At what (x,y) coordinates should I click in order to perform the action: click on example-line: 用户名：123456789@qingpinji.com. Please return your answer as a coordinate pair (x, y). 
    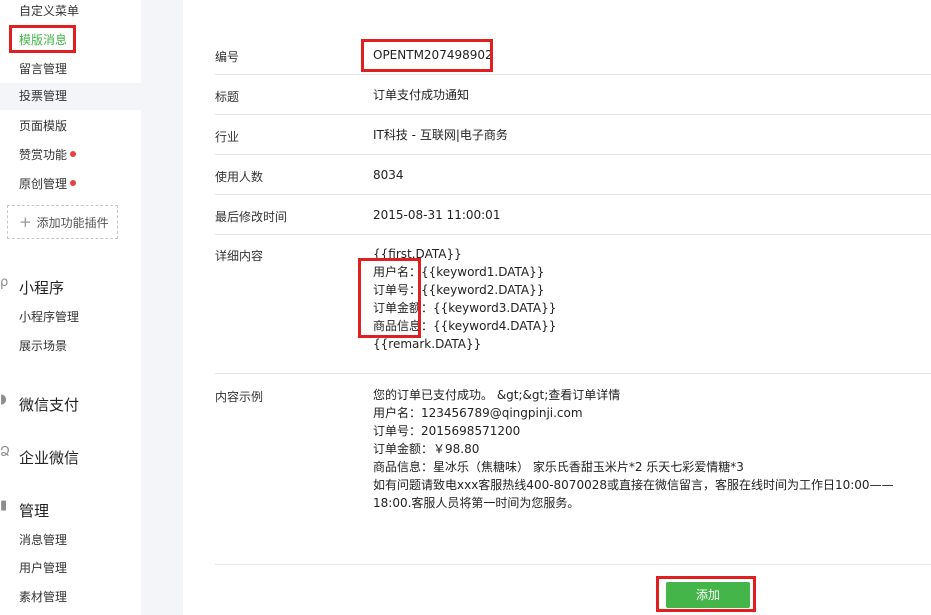
    Looking at the image, I should click on (478, 413).